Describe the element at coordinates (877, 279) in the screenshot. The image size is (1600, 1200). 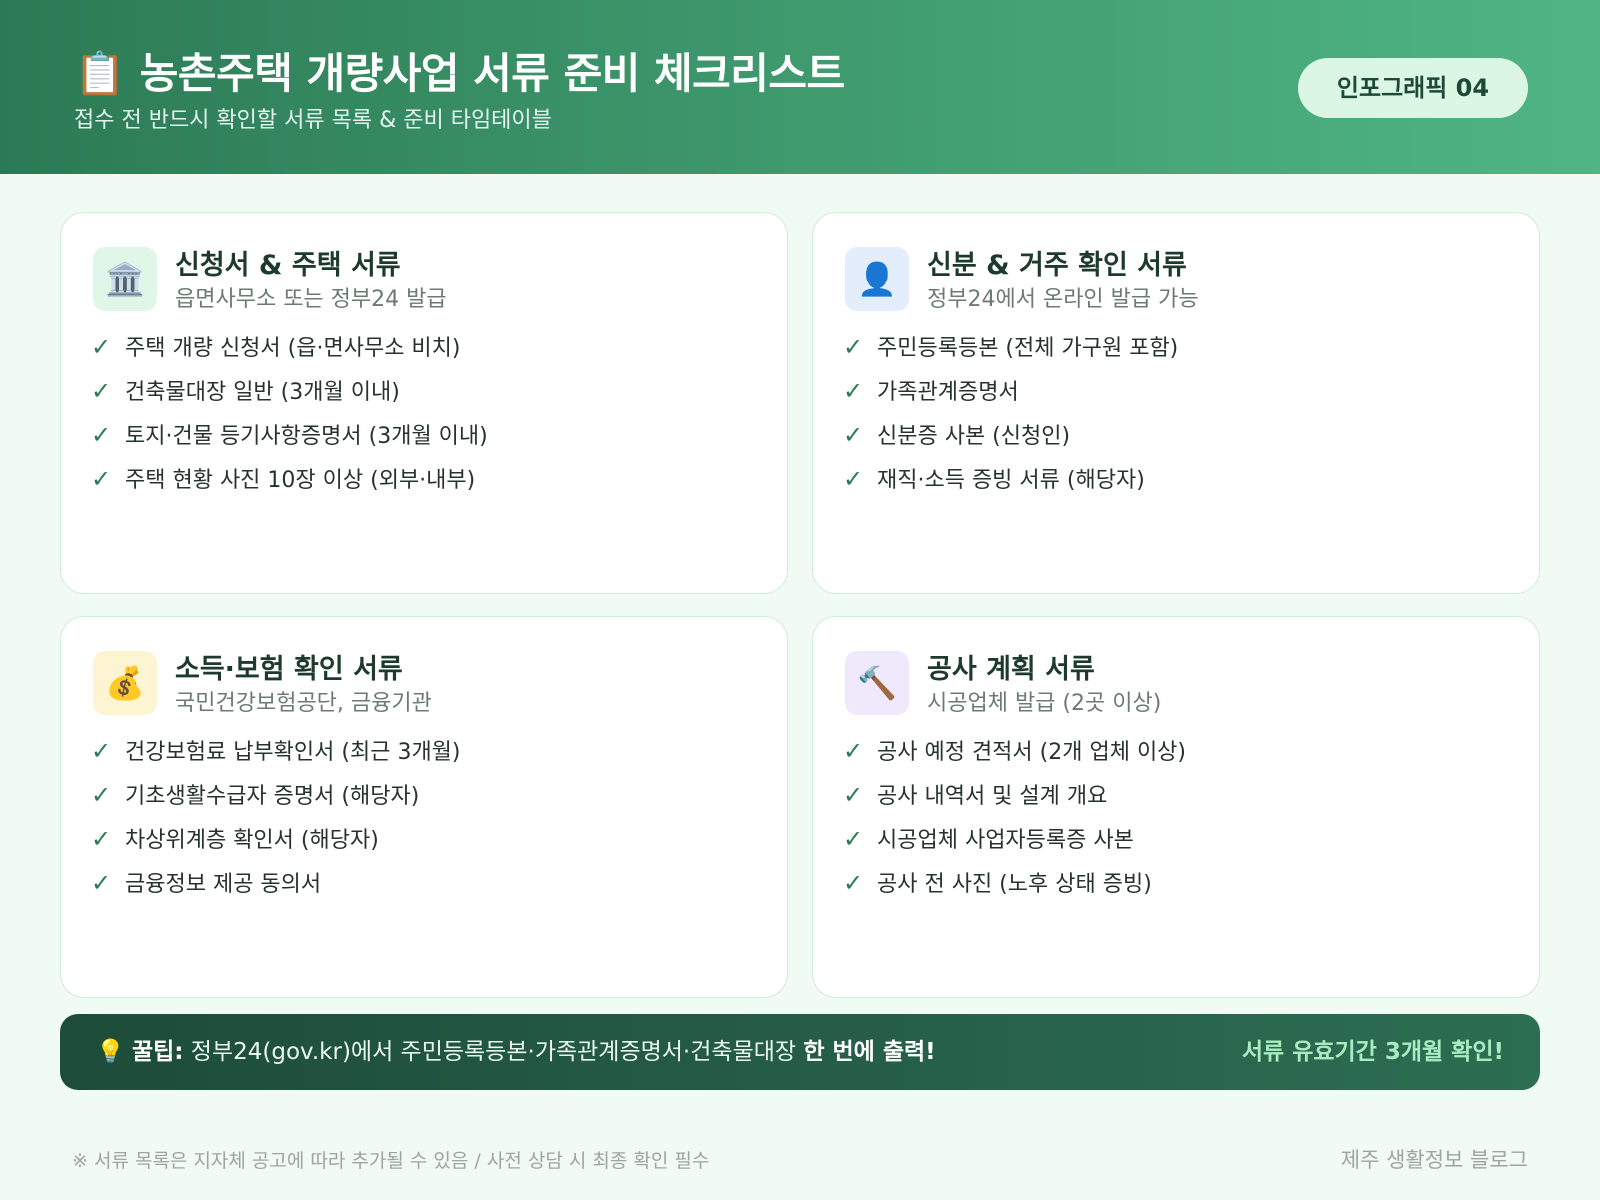
I see `person-icon: 👤` at that location.